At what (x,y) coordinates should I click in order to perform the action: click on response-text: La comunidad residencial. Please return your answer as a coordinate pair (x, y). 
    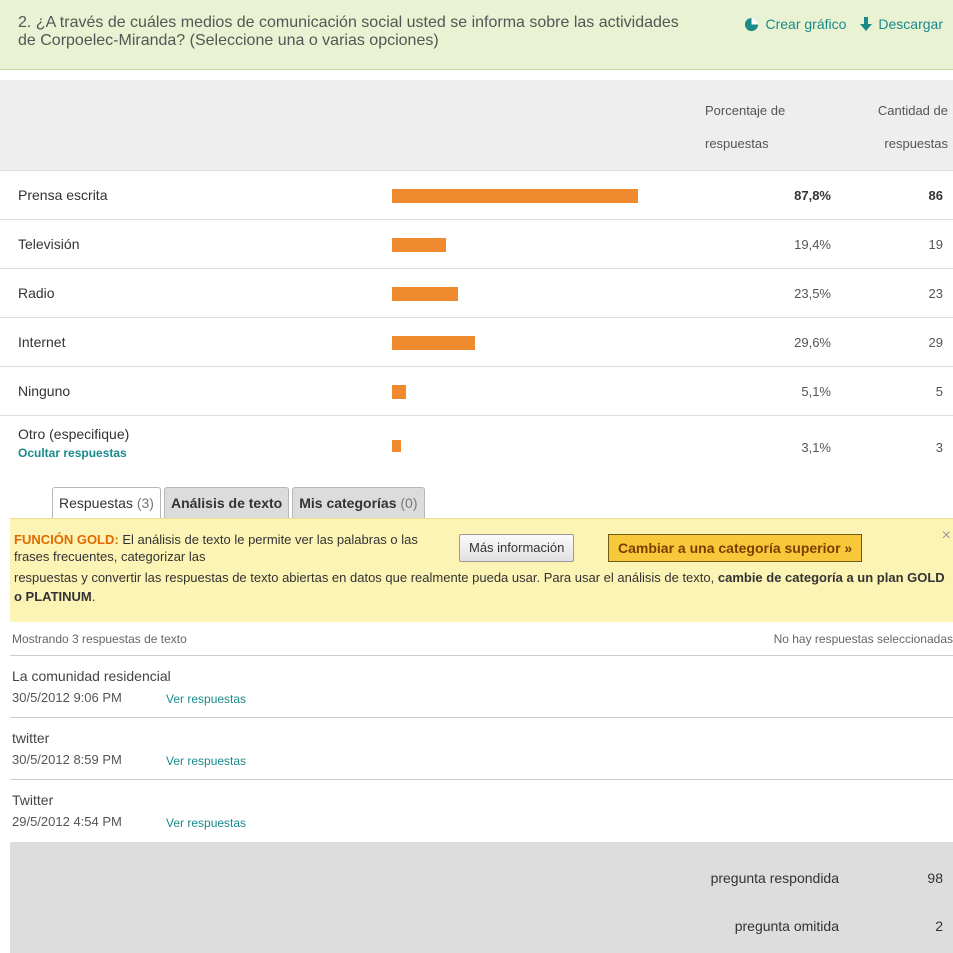
    Looking at the image, I should click on (91, 676).